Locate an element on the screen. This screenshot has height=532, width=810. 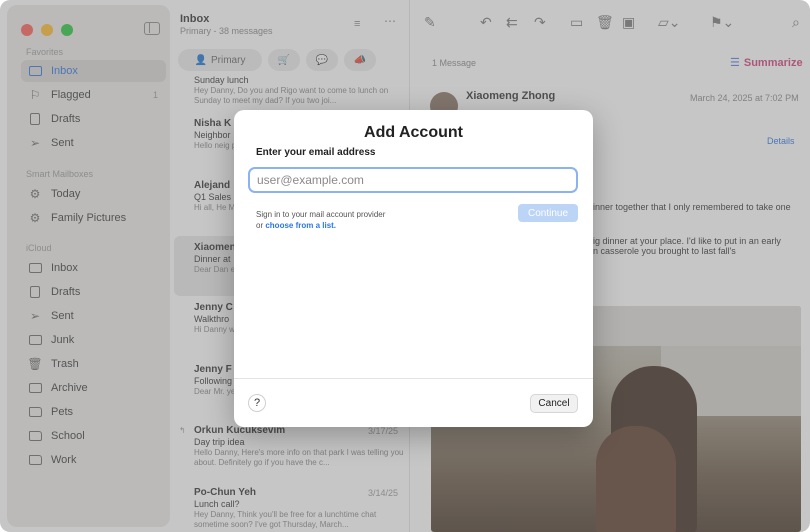
dialog-divider is located at coordinates (413, 378).